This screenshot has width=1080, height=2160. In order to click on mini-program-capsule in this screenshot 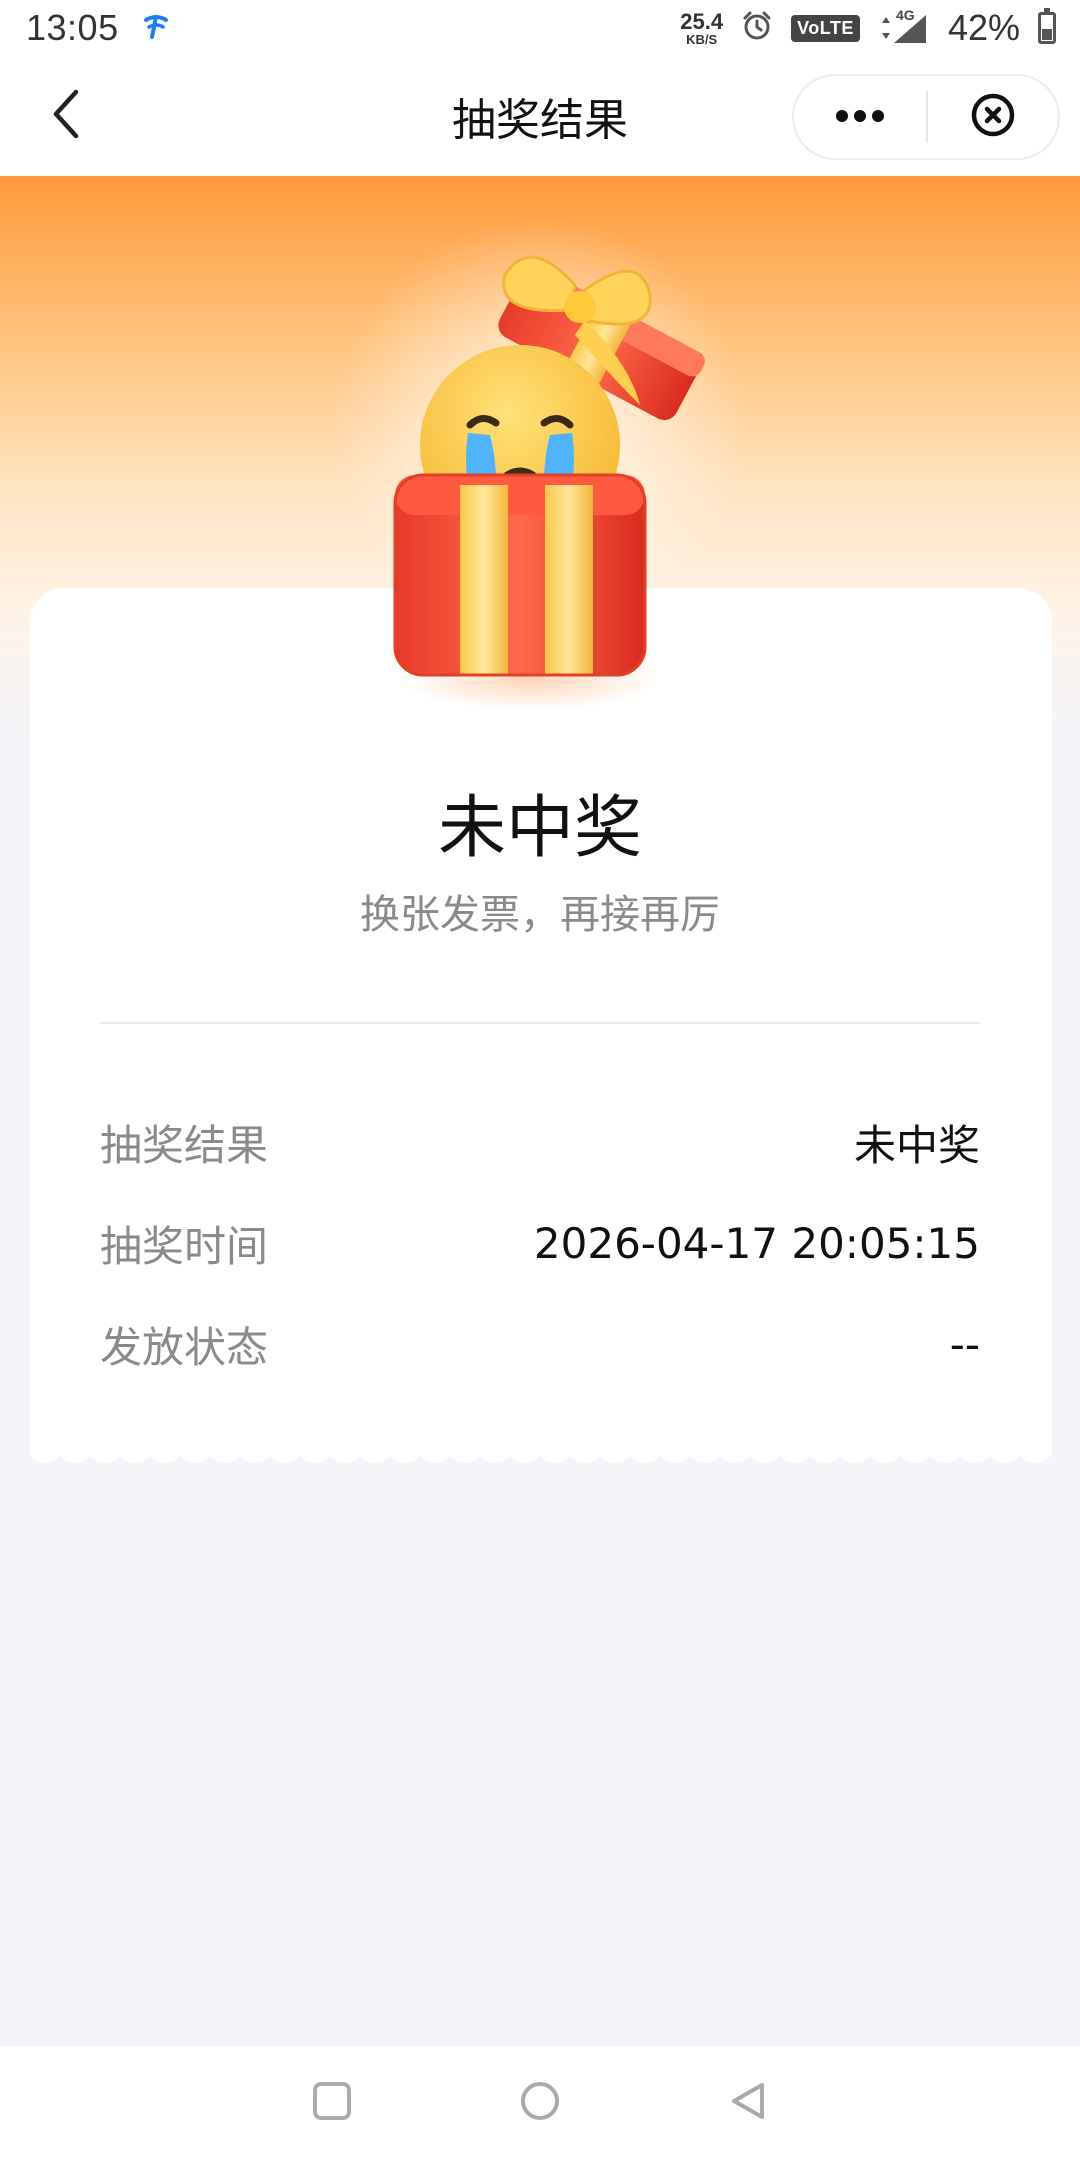, I will do `click(926, 117)`.